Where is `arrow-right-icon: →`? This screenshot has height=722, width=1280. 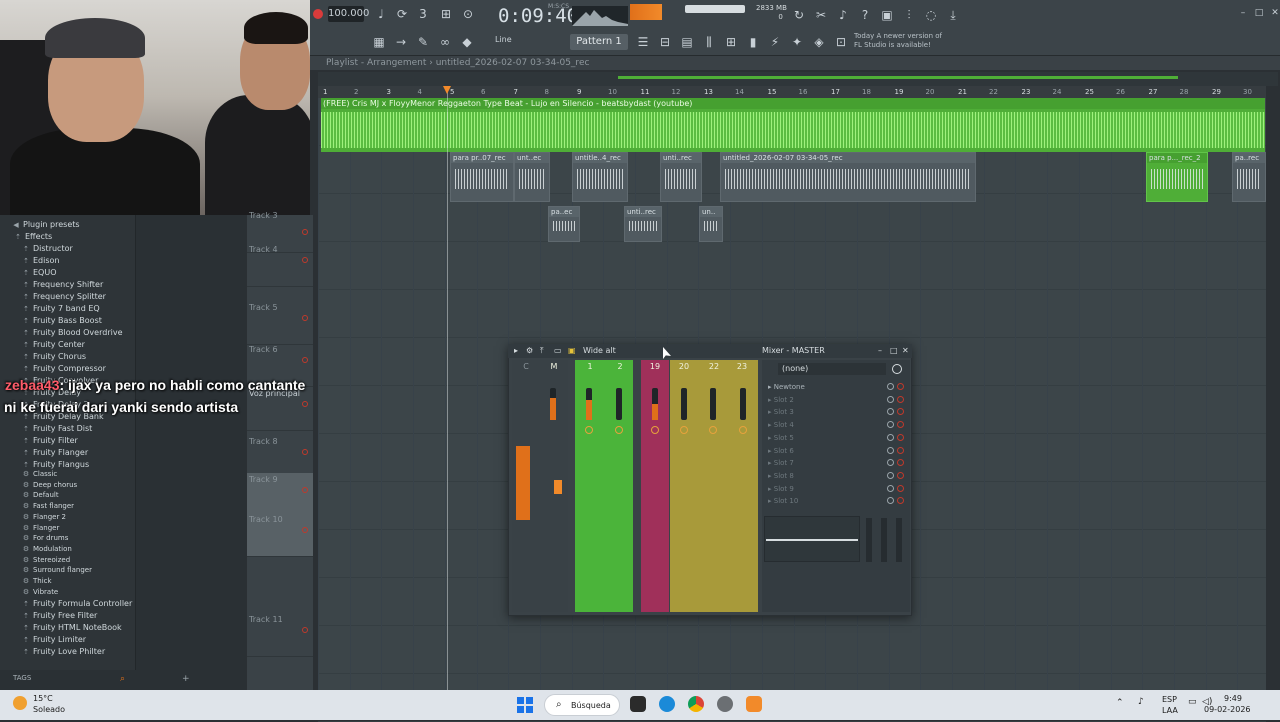 arrow-right-icon: → is located at coordinates (401, 42).